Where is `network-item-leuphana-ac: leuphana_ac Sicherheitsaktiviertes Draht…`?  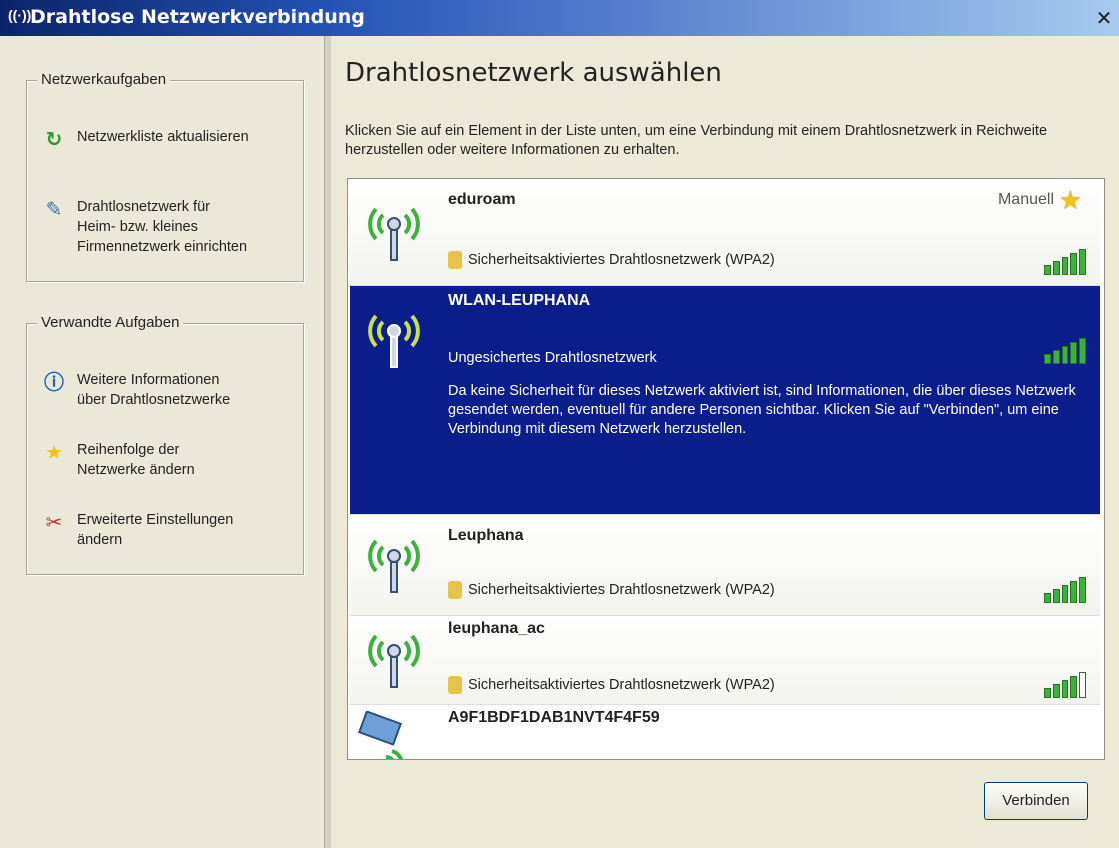
network-item-leuphana-ac: leuphana_ac Sicherheitsaktiviertes Draht… is located at coordinates (725, 660).